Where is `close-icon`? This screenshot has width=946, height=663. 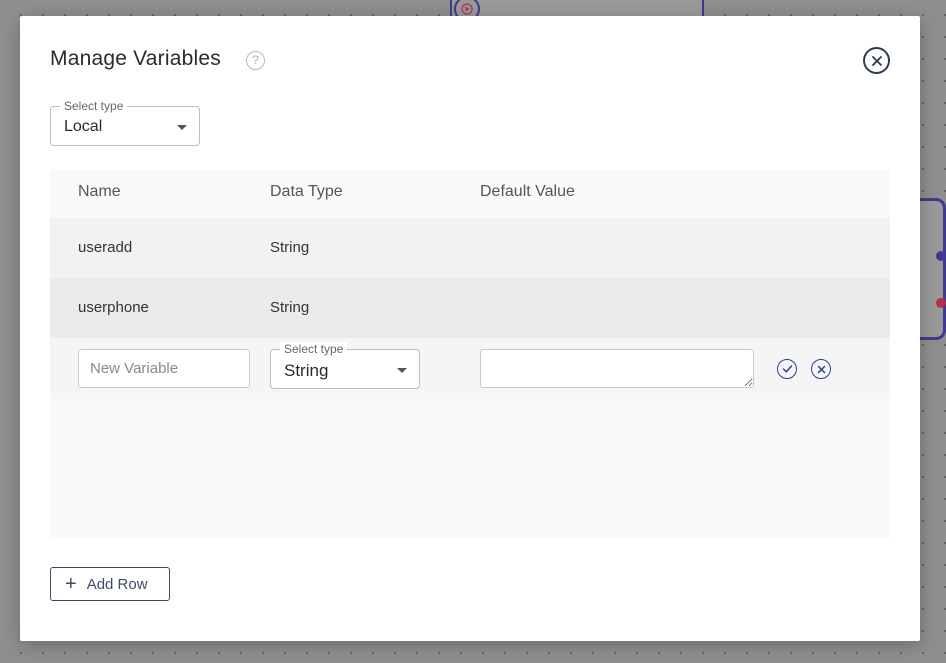 close-icon is located at coordinates (876, 60).